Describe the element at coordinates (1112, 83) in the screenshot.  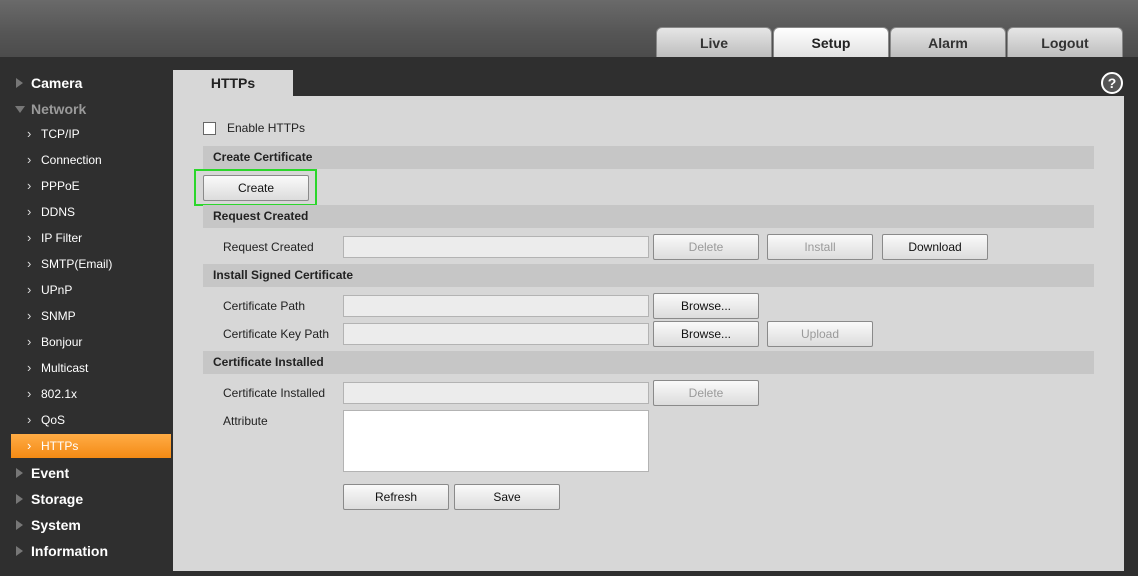
I see `help-icon: ?` at that location.